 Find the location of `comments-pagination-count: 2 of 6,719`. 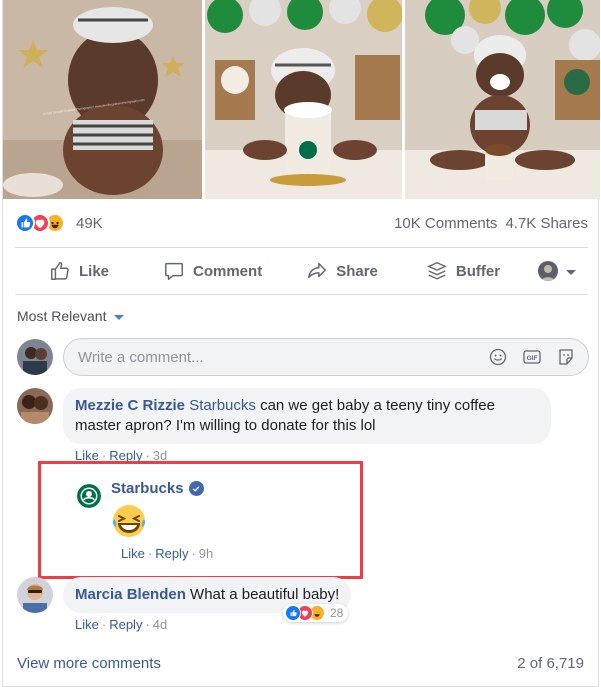

comments-pagination-count: 2 of 6,719 is located at coordinates (550, 663).